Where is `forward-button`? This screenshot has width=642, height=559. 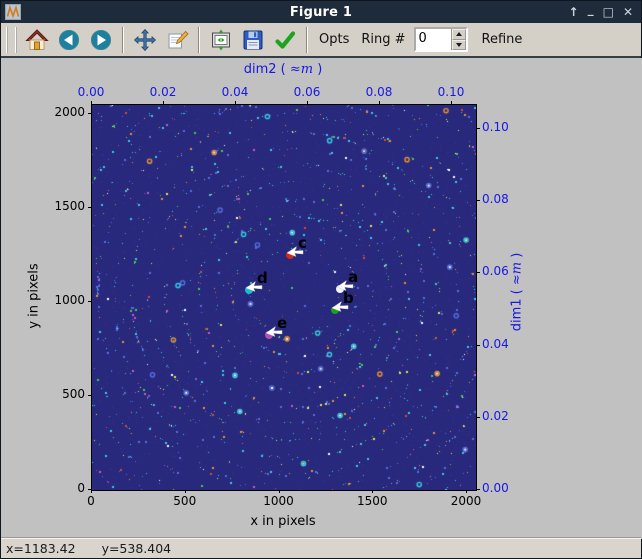
forward-button is located at coordinates (101, 40).